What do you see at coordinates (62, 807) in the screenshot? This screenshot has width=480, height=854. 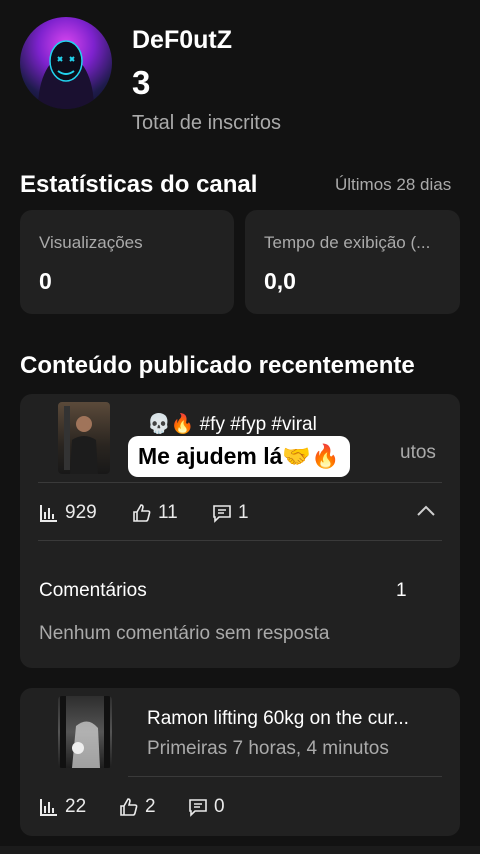 I see `views-metric: 22` at bounding box center [62, 807].